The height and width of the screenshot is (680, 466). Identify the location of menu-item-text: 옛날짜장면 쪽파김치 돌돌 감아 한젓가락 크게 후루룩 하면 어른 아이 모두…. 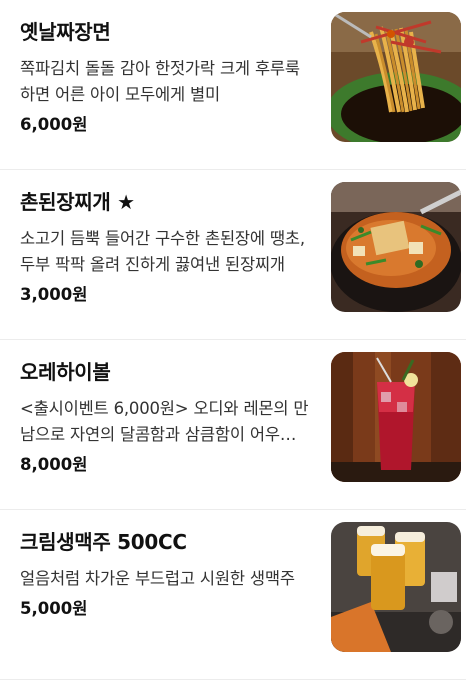
(165, 78).